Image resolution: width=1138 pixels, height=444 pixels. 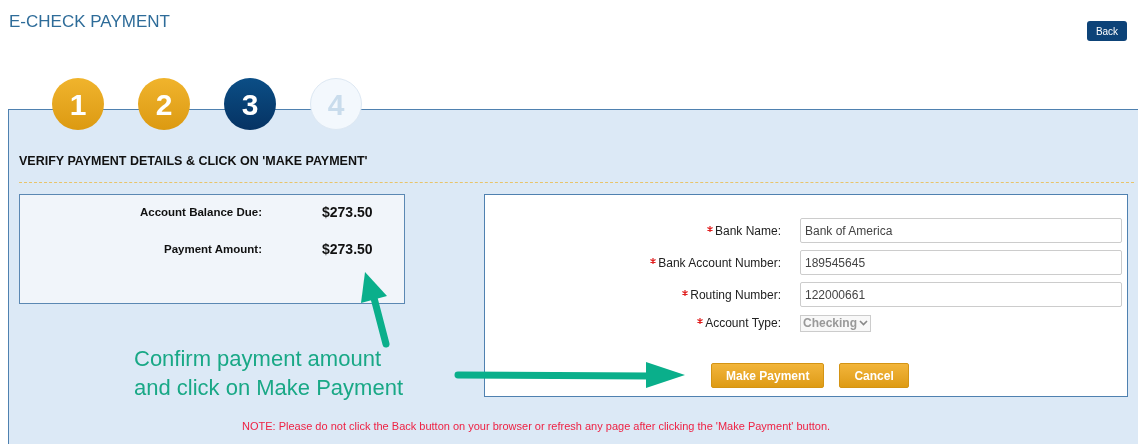 I want to click on step-indicator: 2, so click(x=164, y=104).